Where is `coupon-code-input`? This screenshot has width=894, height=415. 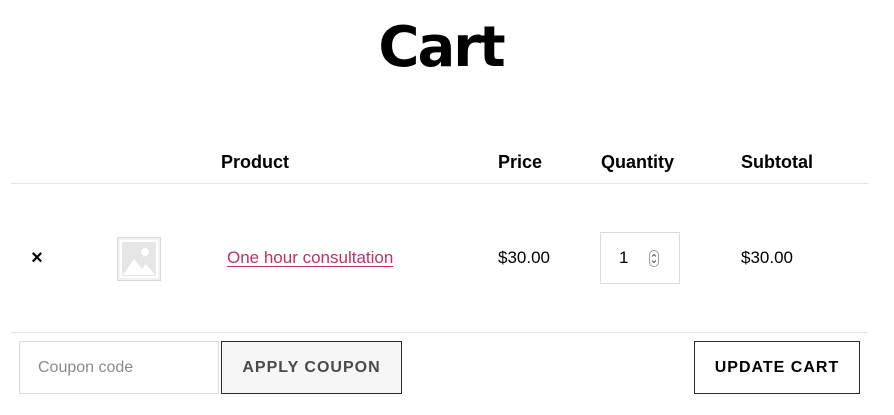 coupon-code-input is located at coordinates (119, 367).